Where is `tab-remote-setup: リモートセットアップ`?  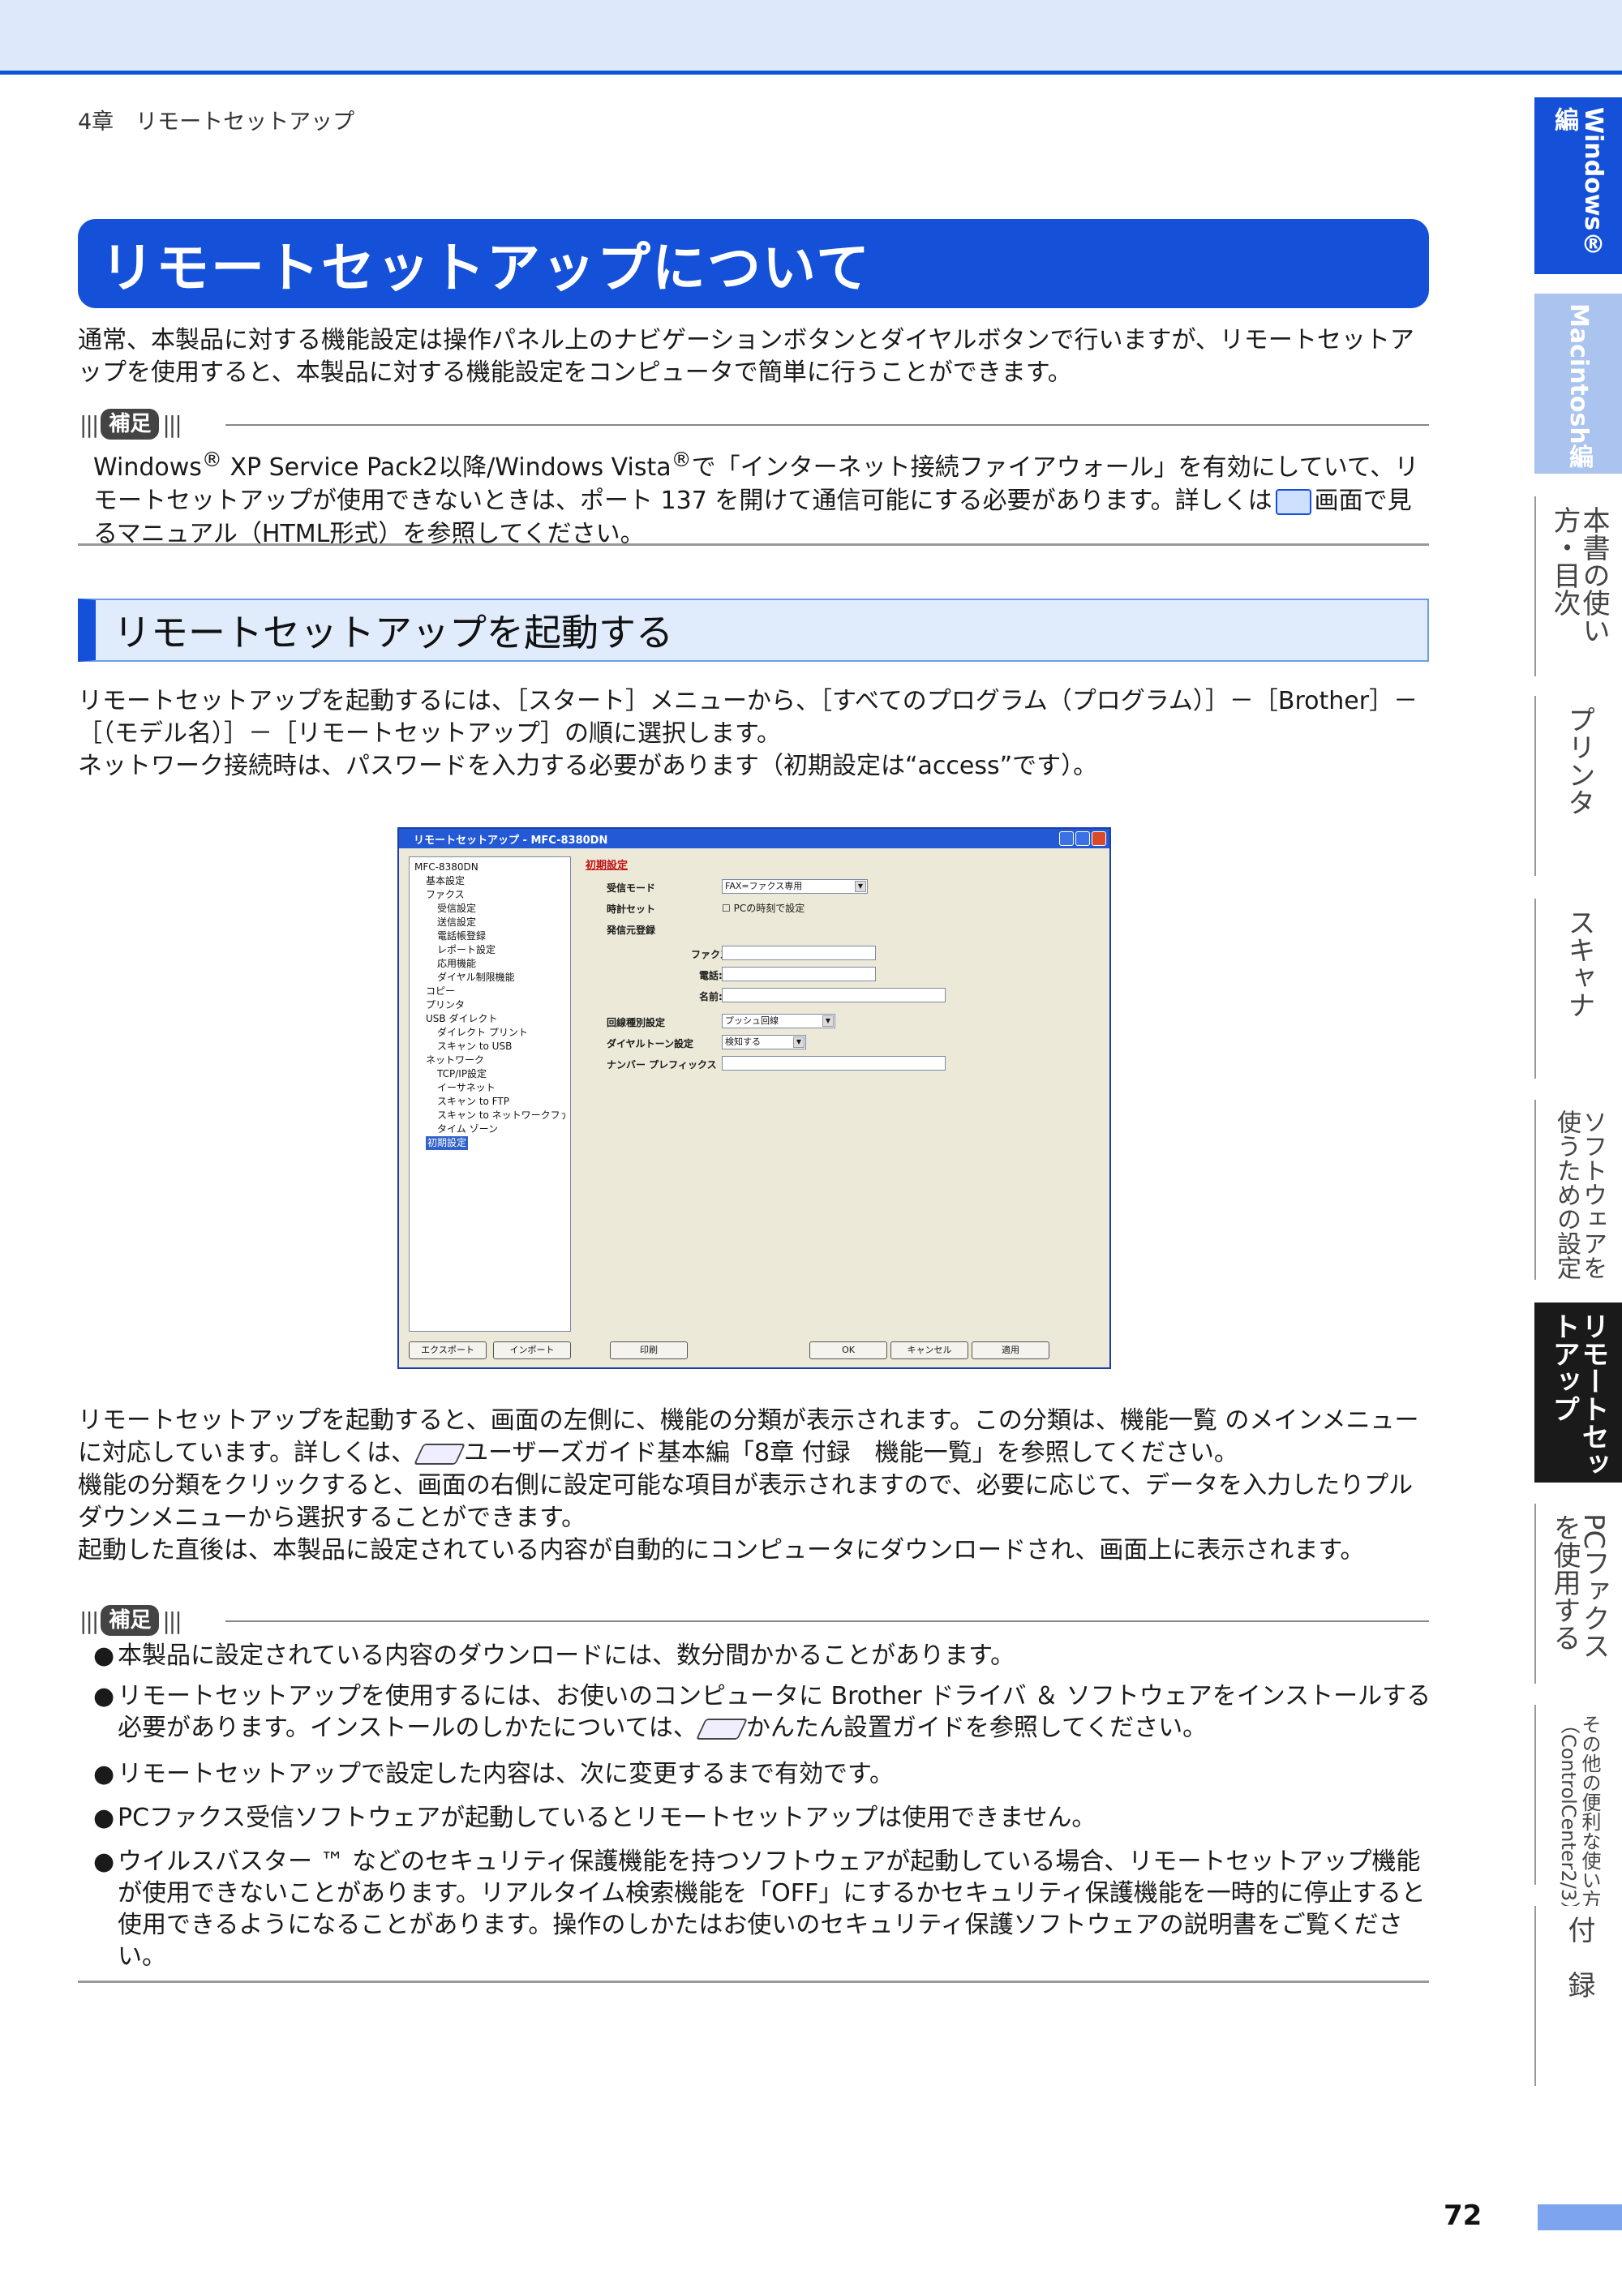
tab-remote-setup: リモートセットアップ is located at coordinates (1578, 1392).